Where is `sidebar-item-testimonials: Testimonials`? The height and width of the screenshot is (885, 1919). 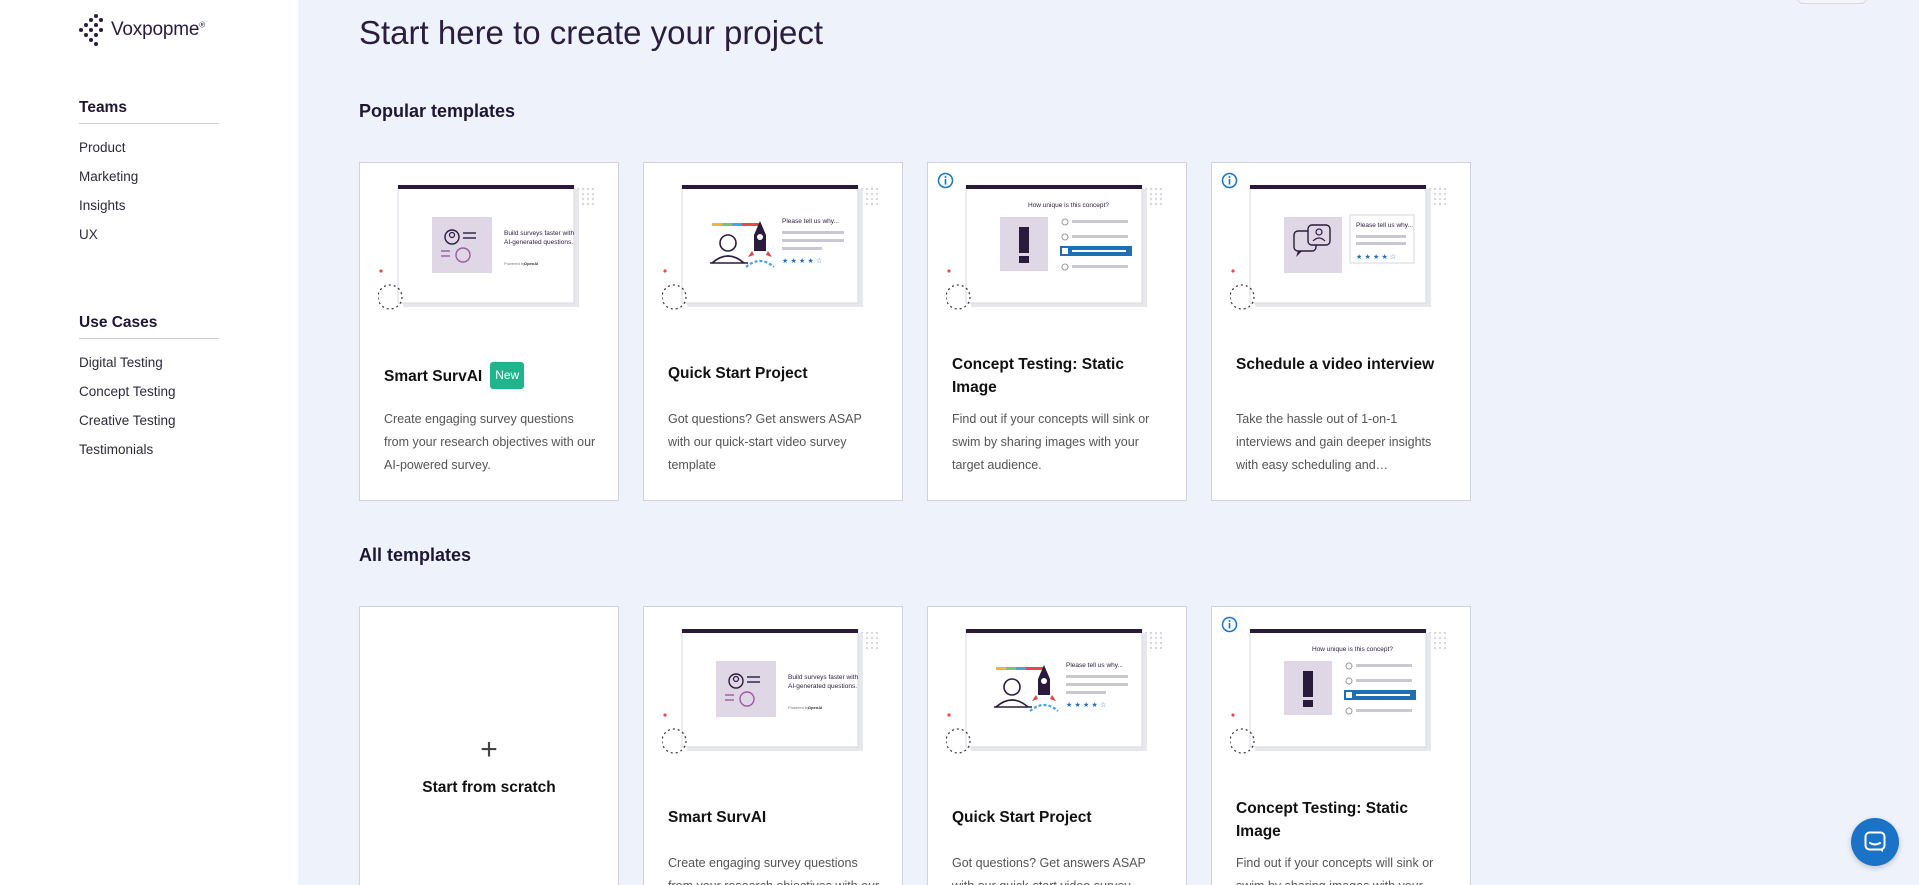
sidebar-item-testimonials: Testimonials is located at coordinates (149, 454).